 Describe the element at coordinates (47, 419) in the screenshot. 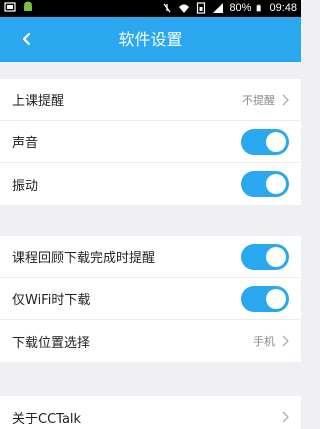

I see `about-label: 关于CCTalk` at that location.